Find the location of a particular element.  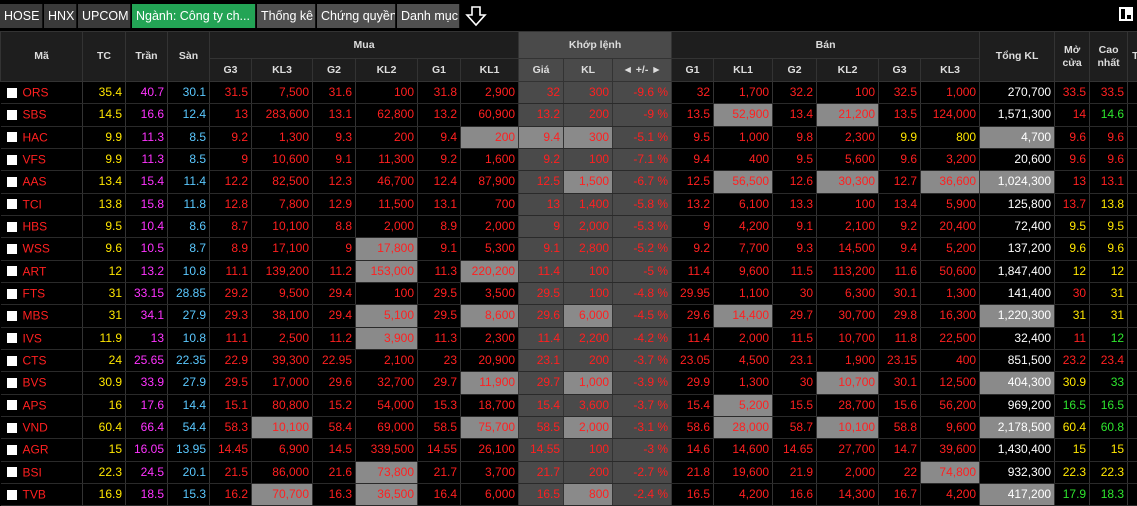

symbol-label: BSI is located at coordinates (32, 472).